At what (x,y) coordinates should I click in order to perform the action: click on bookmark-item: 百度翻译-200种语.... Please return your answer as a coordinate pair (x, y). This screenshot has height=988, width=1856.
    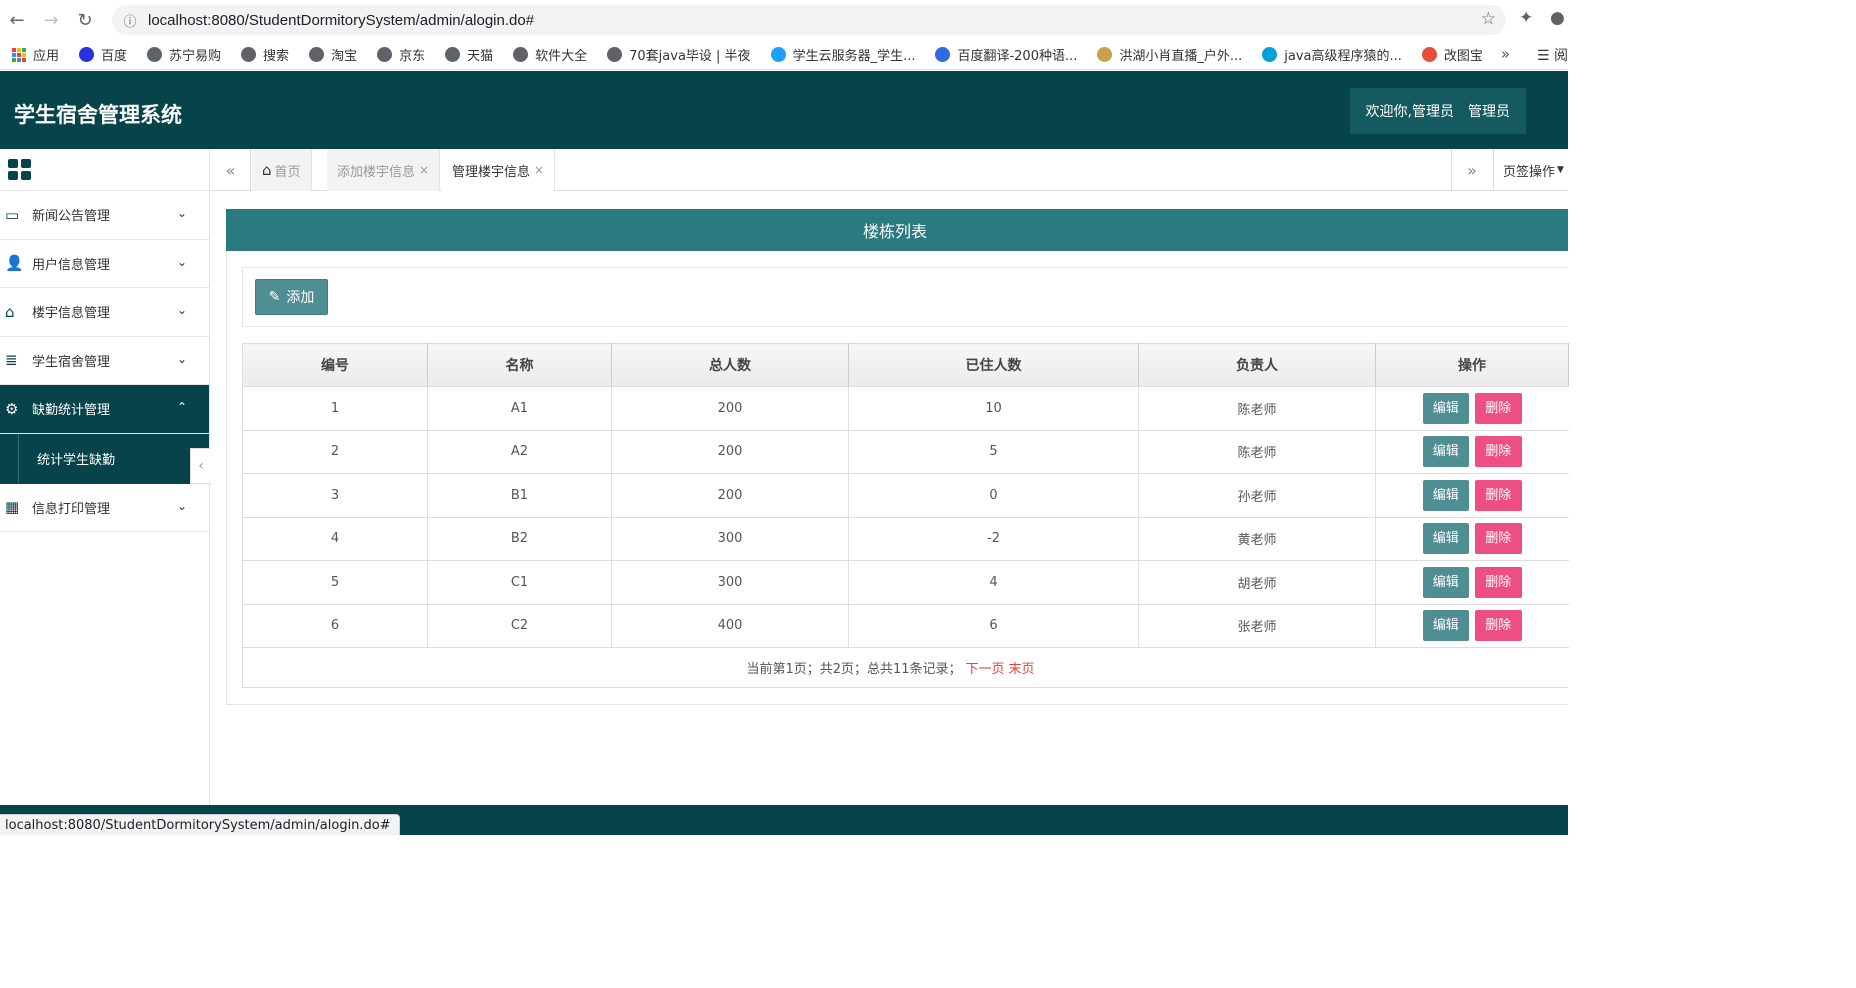
    Looking at the image, I should click on (1006, 54).